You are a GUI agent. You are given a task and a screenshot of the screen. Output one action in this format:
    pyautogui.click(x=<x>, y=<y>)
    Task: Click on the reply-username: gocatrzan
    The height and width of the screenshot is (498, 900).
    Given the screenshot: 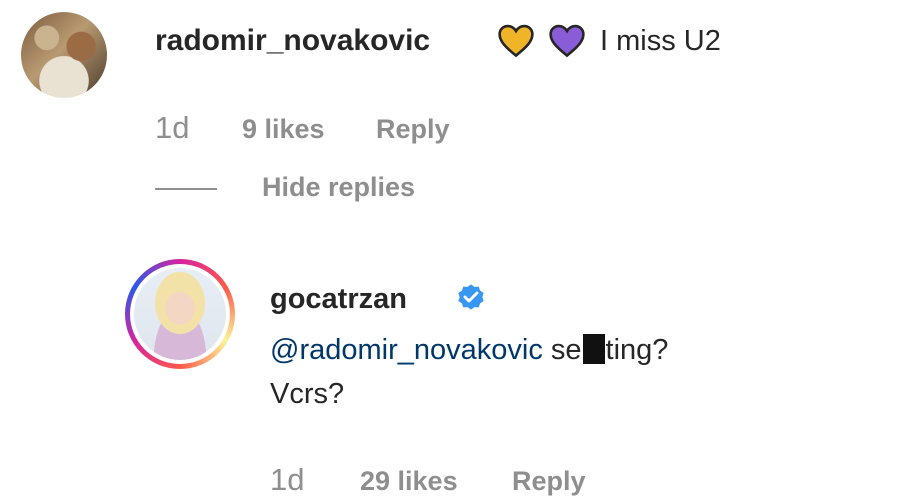 What is the action you would take?
    pyautogui.click(x=338, y=299)
    